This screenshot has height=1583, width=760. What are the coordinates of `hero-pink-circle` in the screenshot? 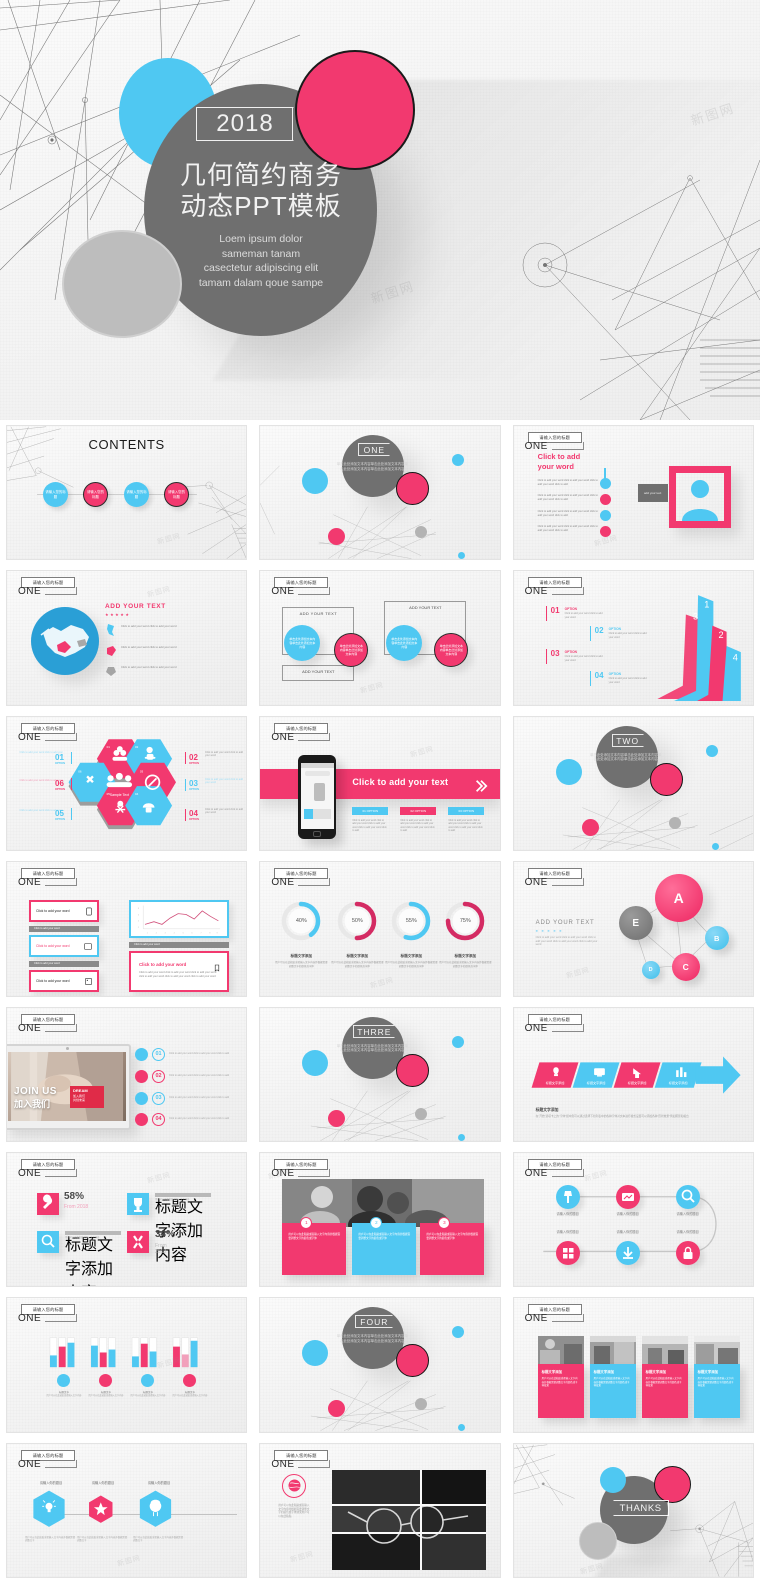 It's located at (355, 110).